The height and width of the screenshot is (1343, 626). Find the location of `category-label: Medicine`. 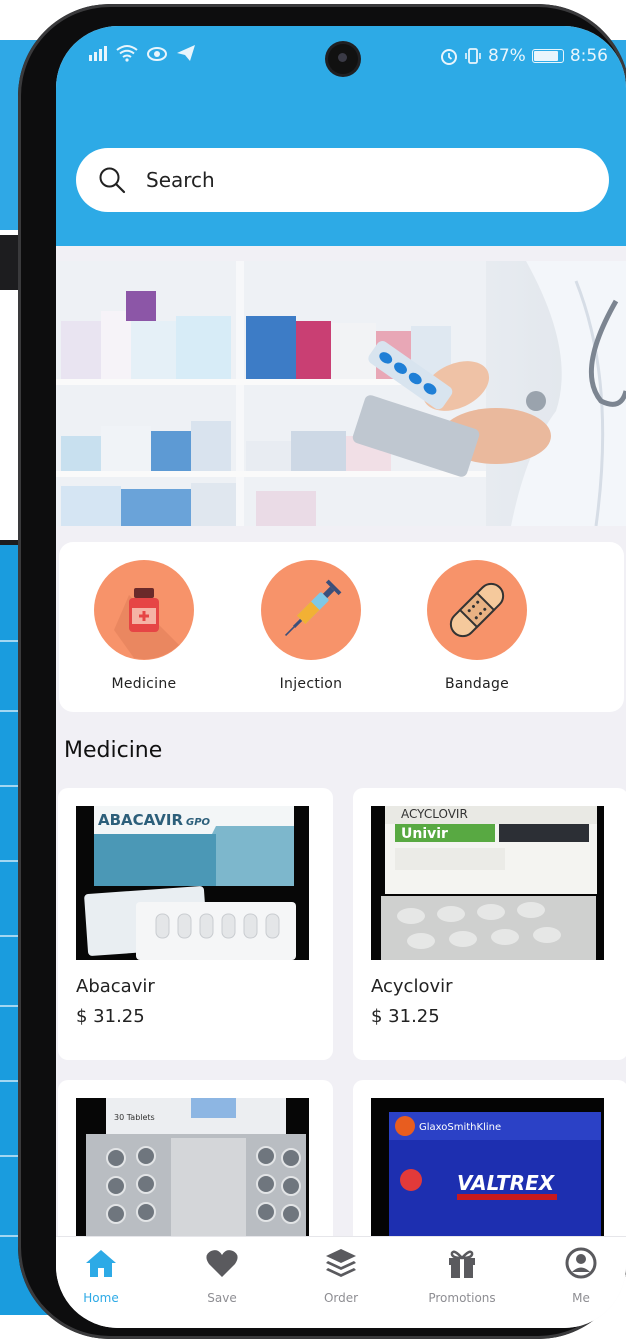

category-label: Medicine is located at coordinates (144, 684).